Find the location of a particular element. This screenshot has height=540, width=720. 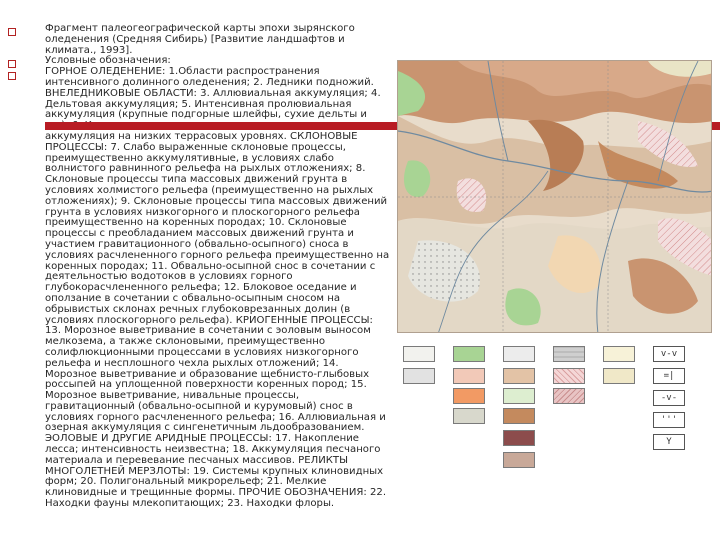

triangle-symbol-icon: -v- is located at coordinates (669, 398).